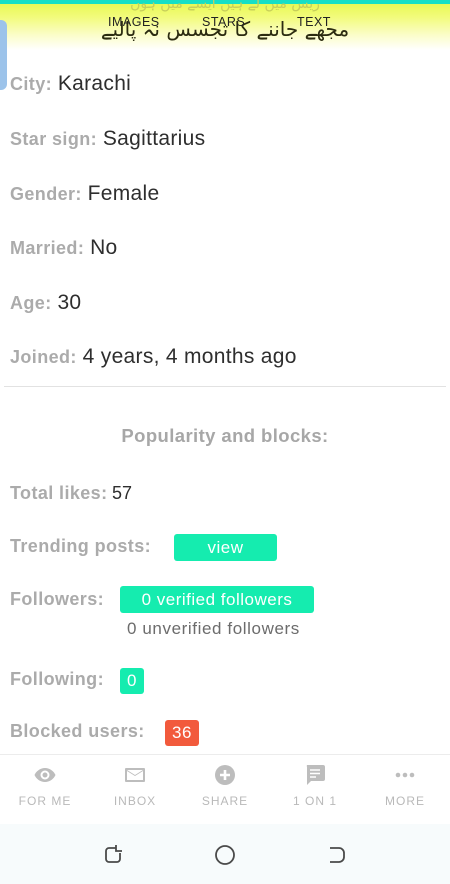 Image resolution: width=450 pixels, height=884 pixels. Describe the element at coordinates (135, 775) in the screenshot. I see `mail-icon` at that location.